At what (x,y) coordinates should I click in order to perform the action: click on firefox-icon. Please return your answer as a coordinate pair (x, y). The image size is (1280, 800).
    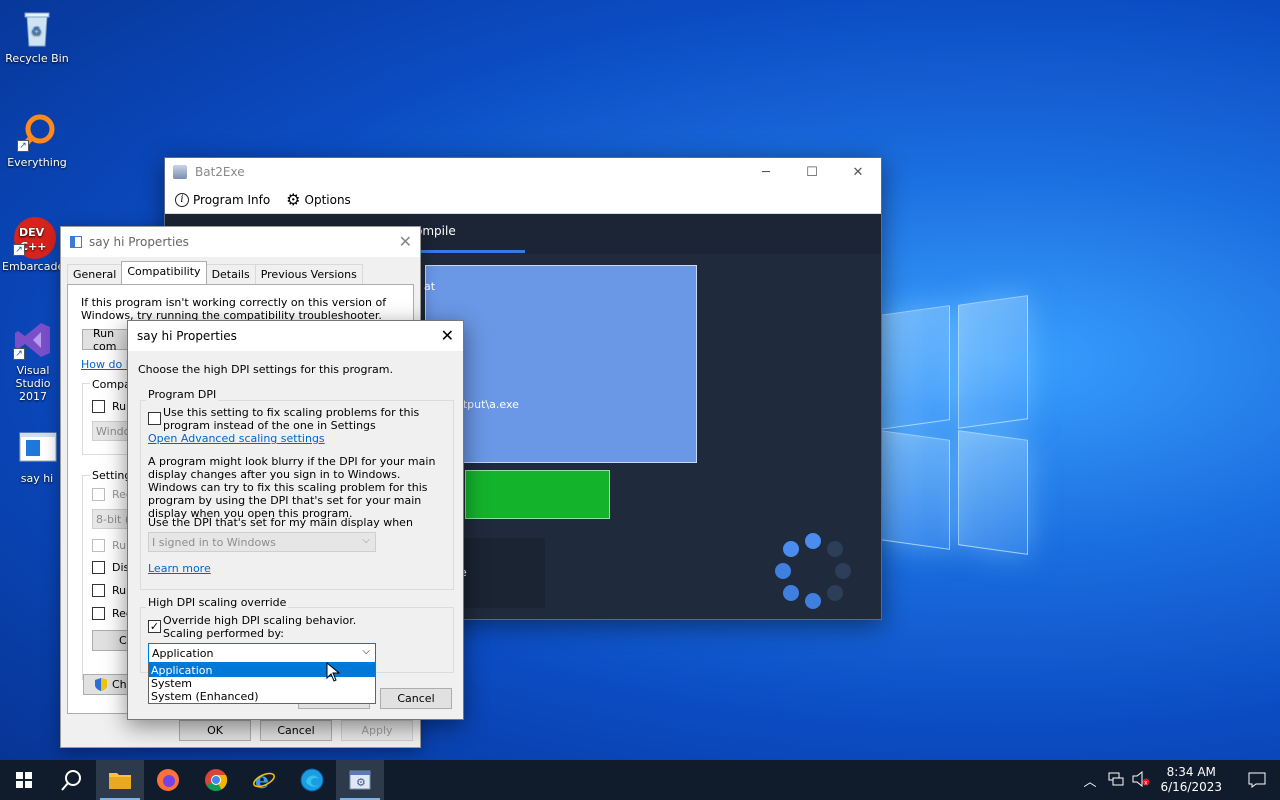
    Looking at the image, I should click on (168, 780).